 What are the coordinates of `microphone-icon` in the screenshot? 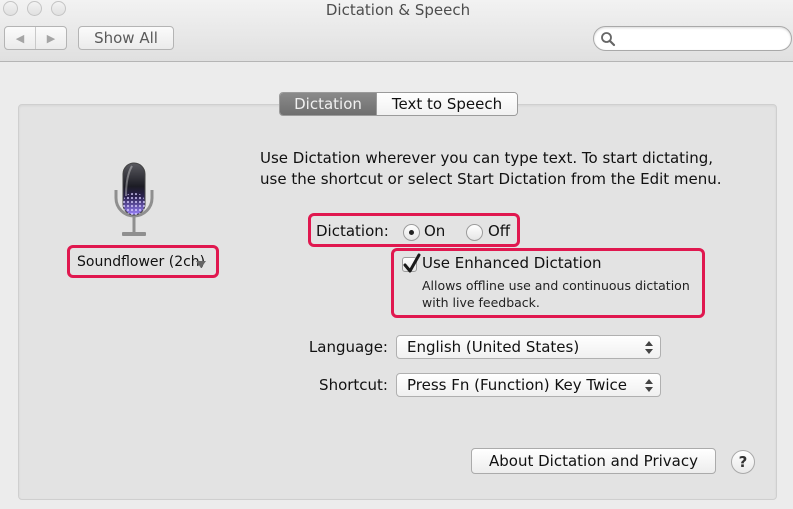 It's located at (134, 199).